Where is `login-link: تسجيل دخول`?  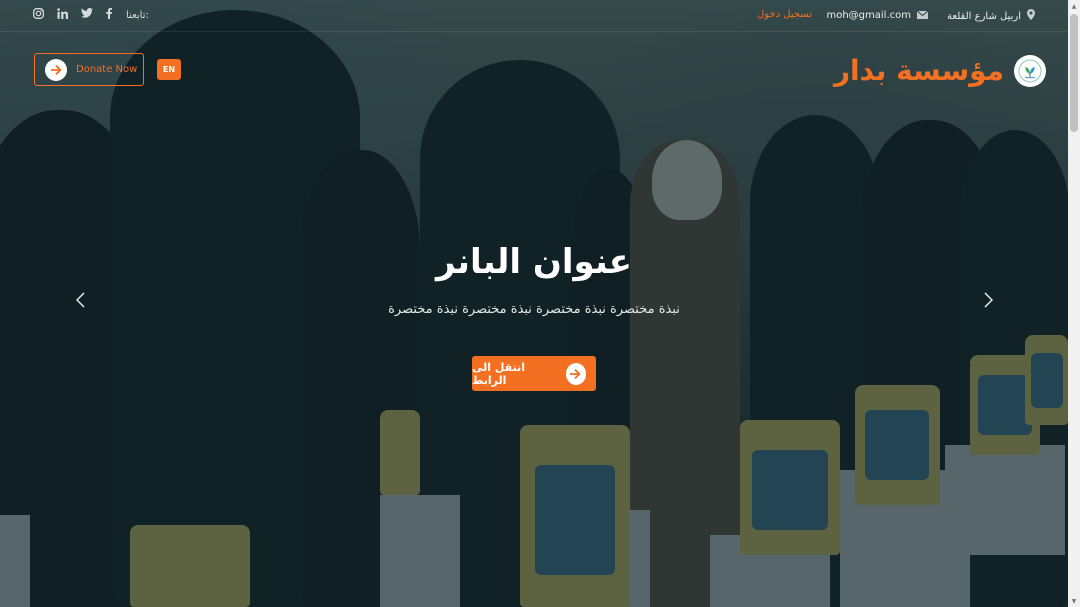 login-link: تسجيل دخول is located at coordinates (784, 14).